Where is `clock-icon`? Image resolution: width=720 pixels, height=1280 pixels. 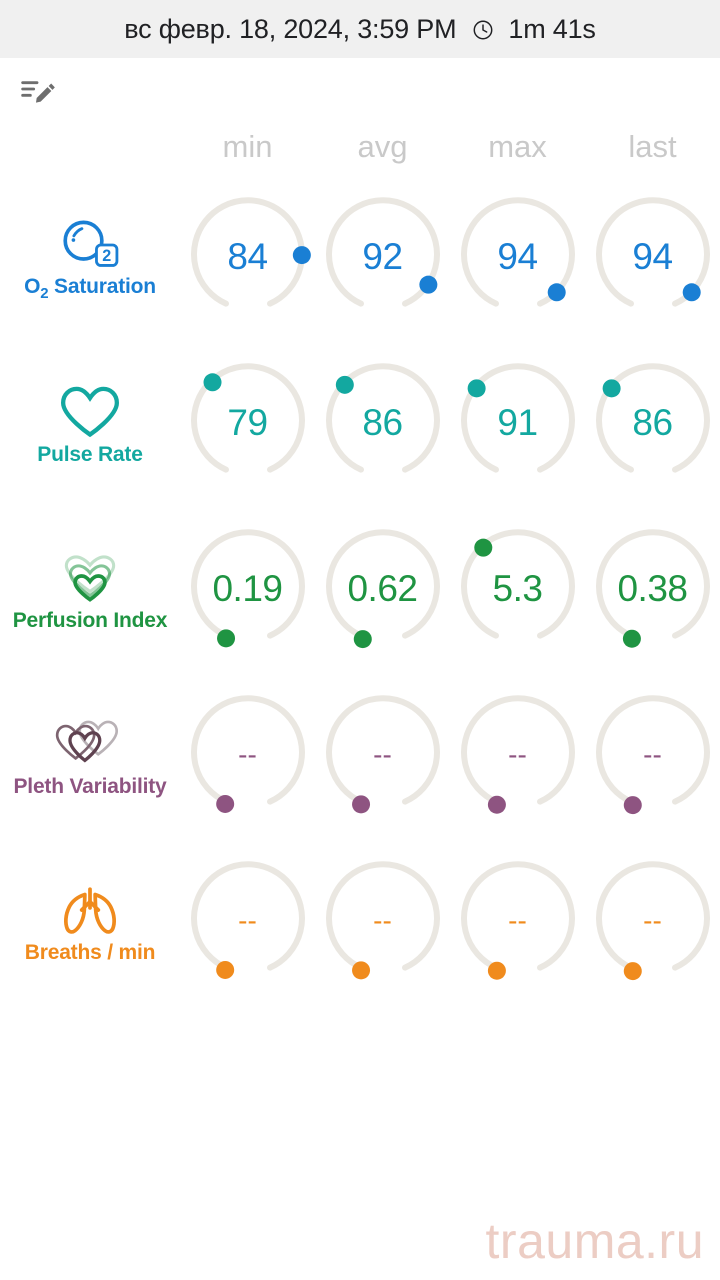 clock-icon is located at coordinates (483, 30).